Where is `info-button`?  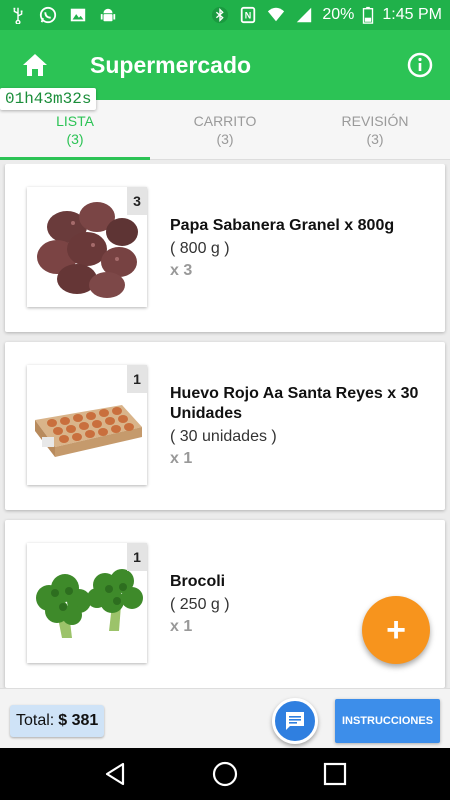 info-button is located at coordinates (420, 65).